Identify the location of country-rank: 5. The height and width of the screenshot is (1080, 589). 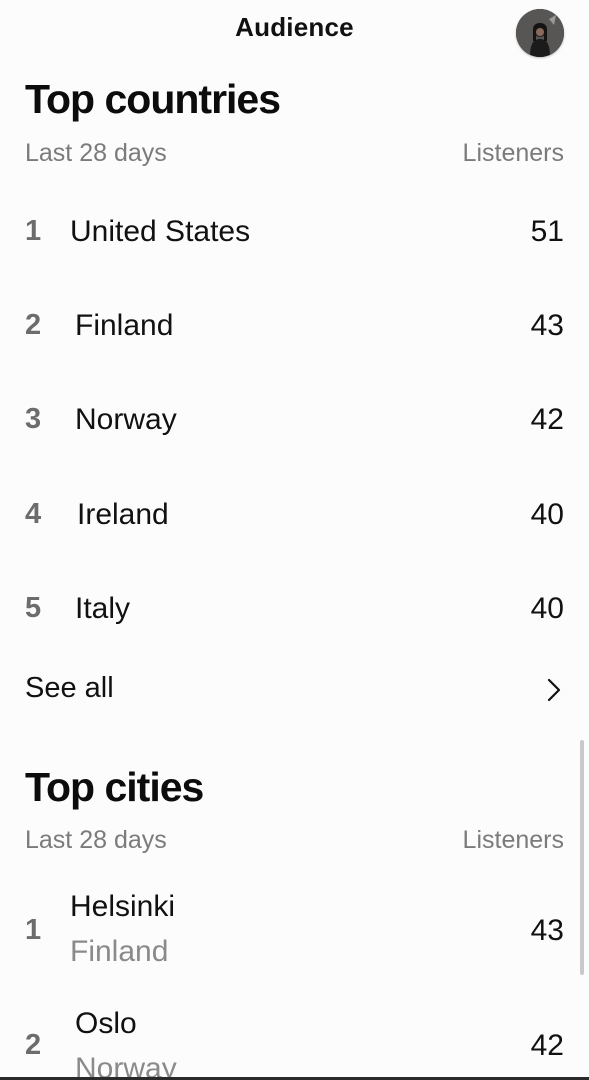
(33, 608).